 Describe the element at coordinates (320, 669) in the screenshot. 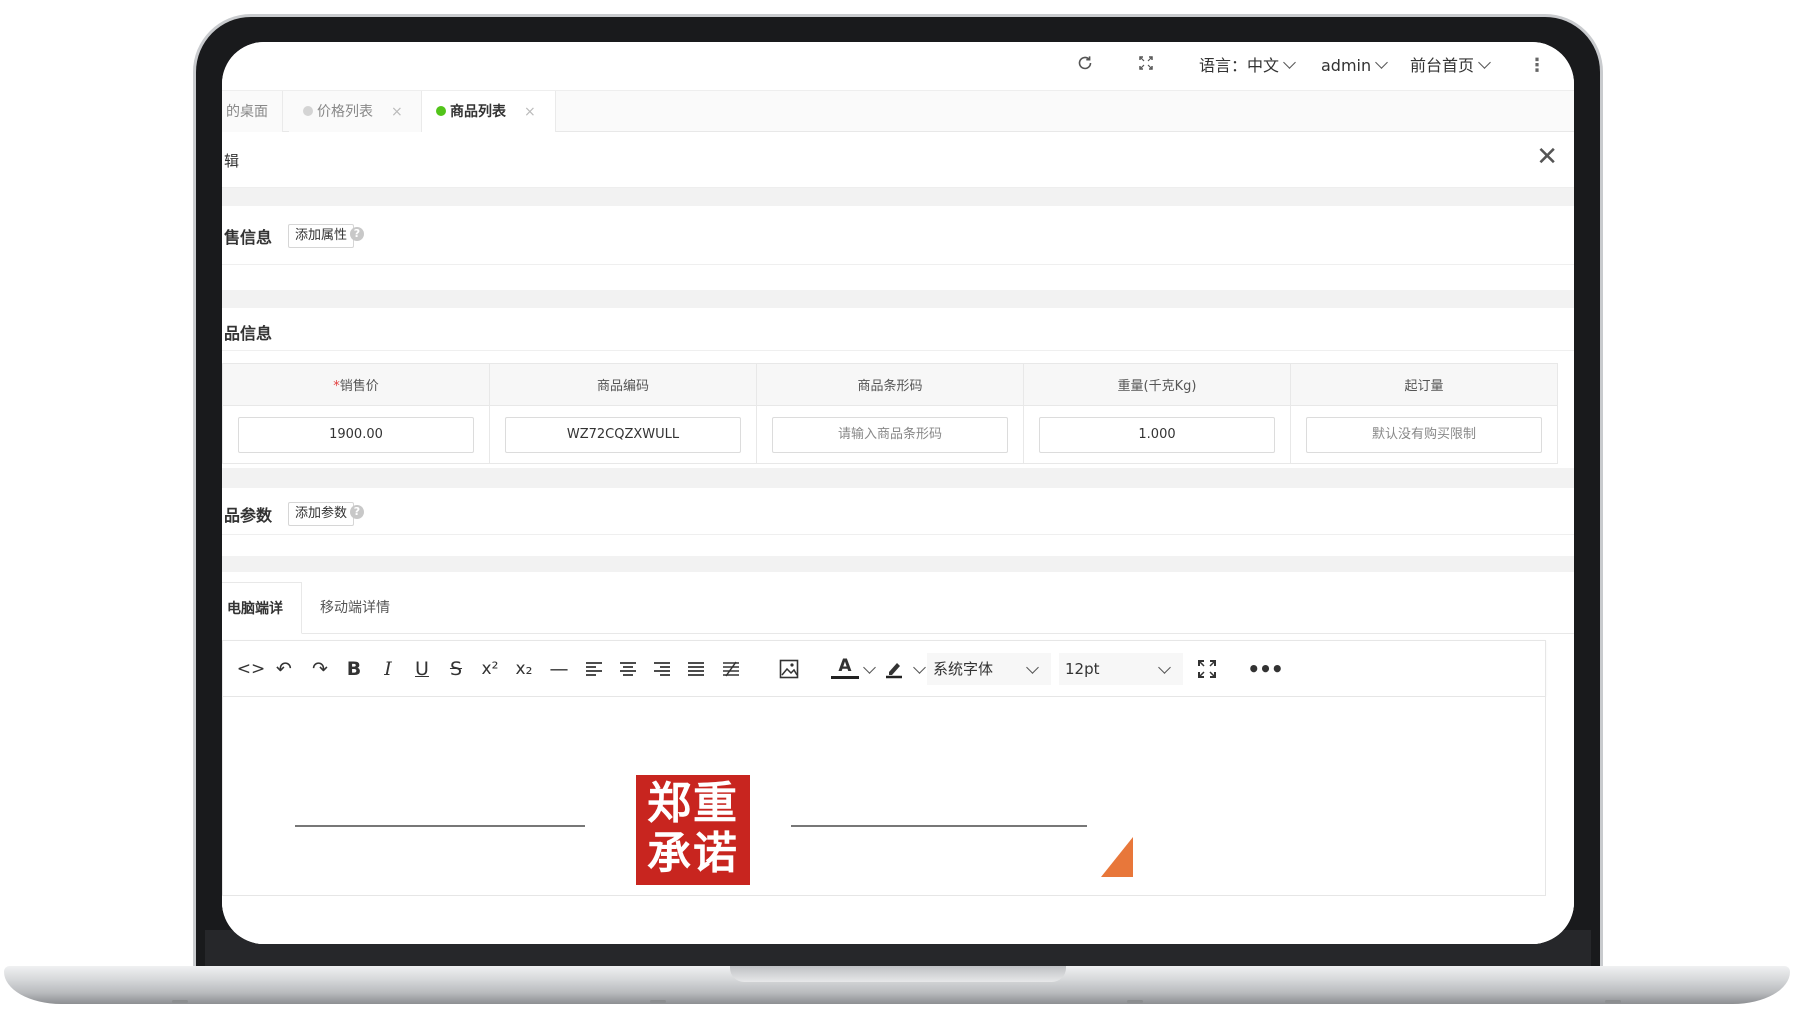

I see `redo-icon: ↷` at that location.